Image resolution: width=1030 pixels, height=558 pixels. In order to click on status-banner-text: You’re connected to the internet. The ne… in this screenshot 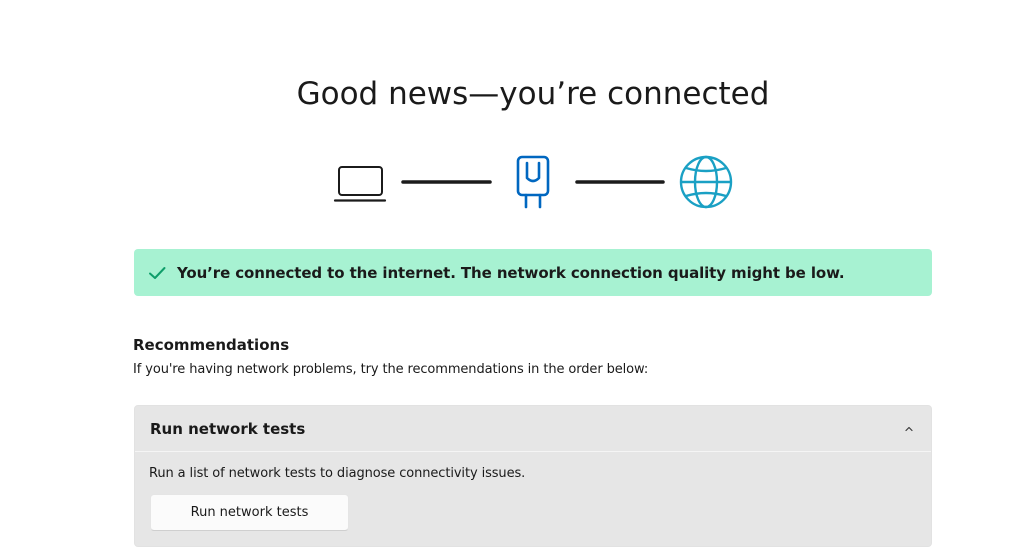, I will do `click(511, 273)`.